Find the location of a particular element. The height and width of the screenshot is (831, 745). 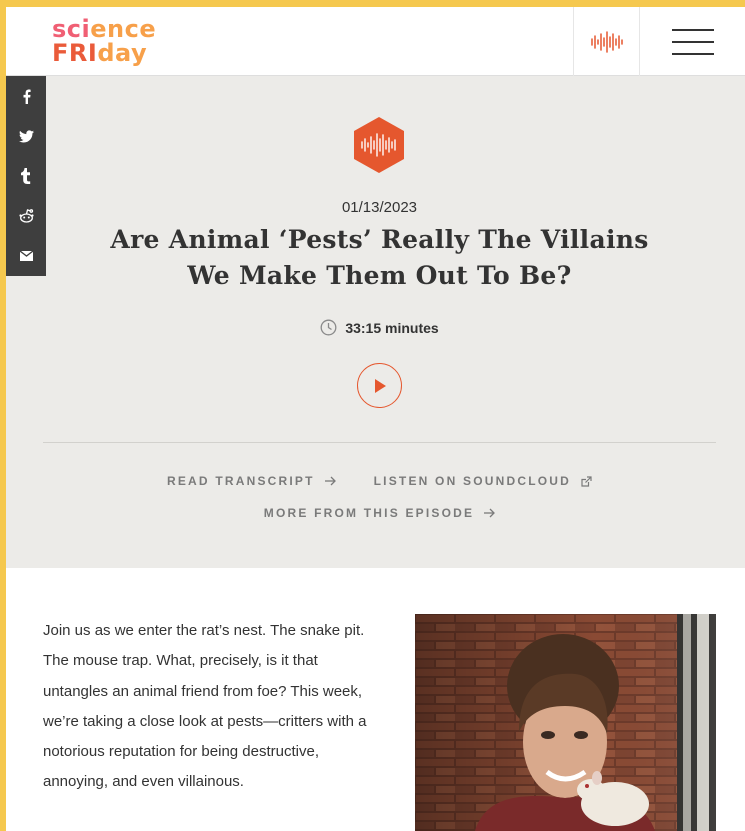

share-tumblr is located at coordinates (26, 176).